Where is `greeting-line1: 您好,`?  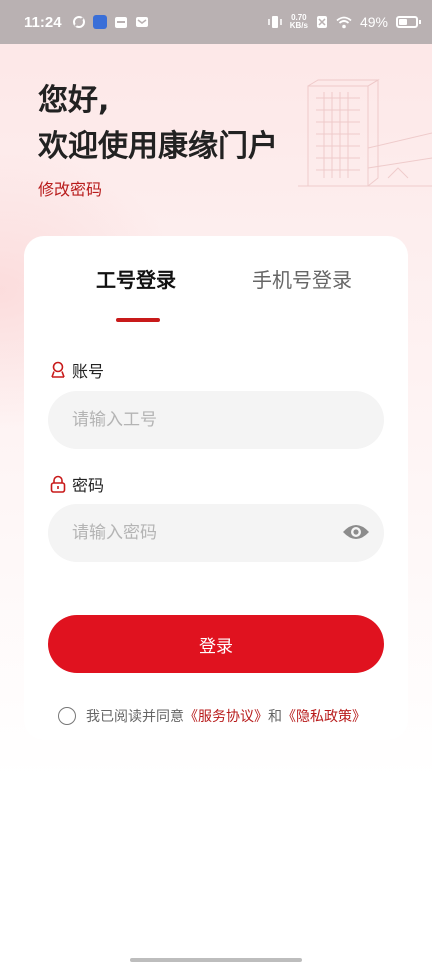
greeting-line1: 您好, is located at coordinates (74, 100).